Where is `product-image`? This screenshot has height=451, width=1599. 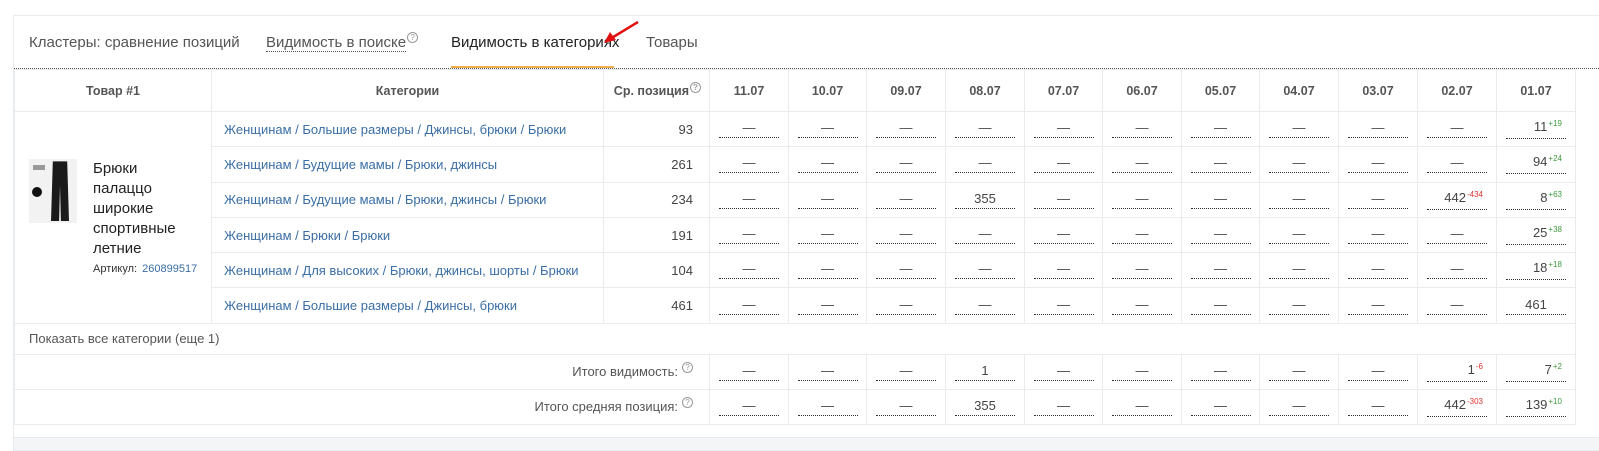
product-image is located at coordinates (53, 191).